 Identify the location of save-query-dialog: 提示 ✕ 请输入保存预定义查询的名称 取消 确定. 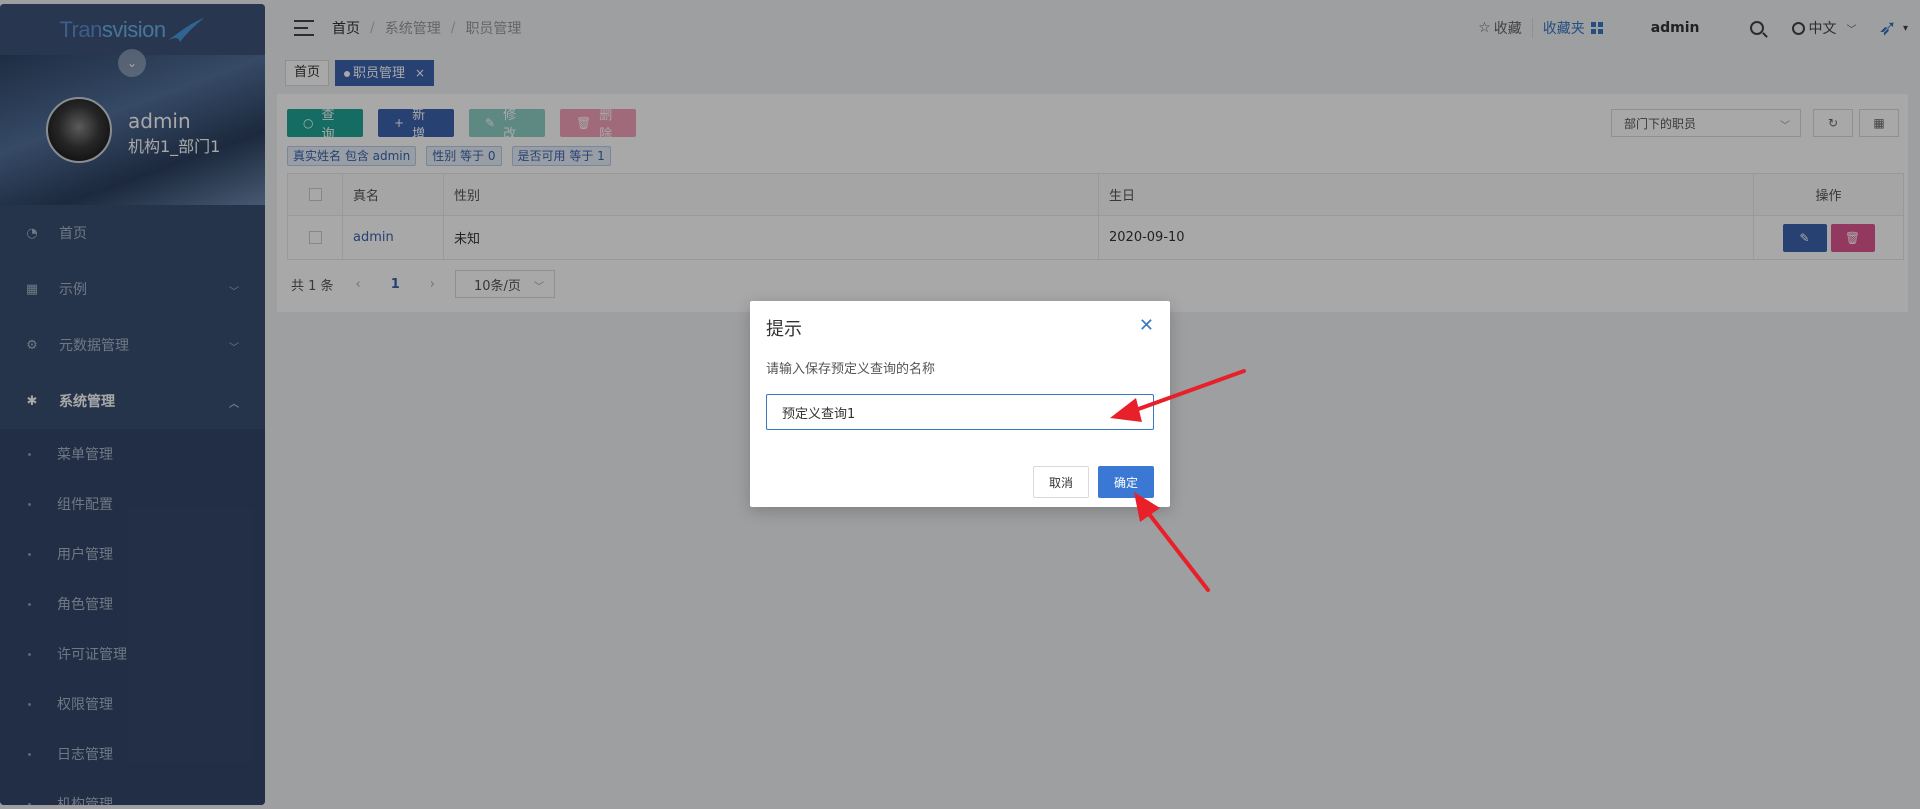
(960, 404).